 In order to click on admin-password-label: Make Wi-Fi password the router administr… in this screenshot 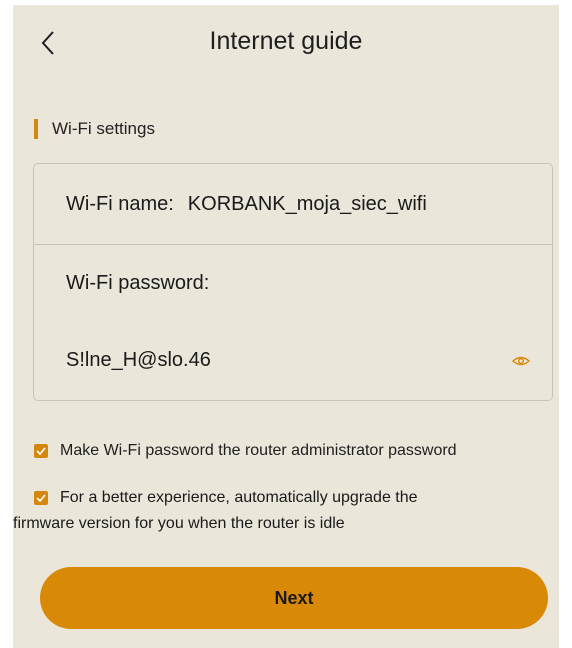, I will do `click(258, 450)`.